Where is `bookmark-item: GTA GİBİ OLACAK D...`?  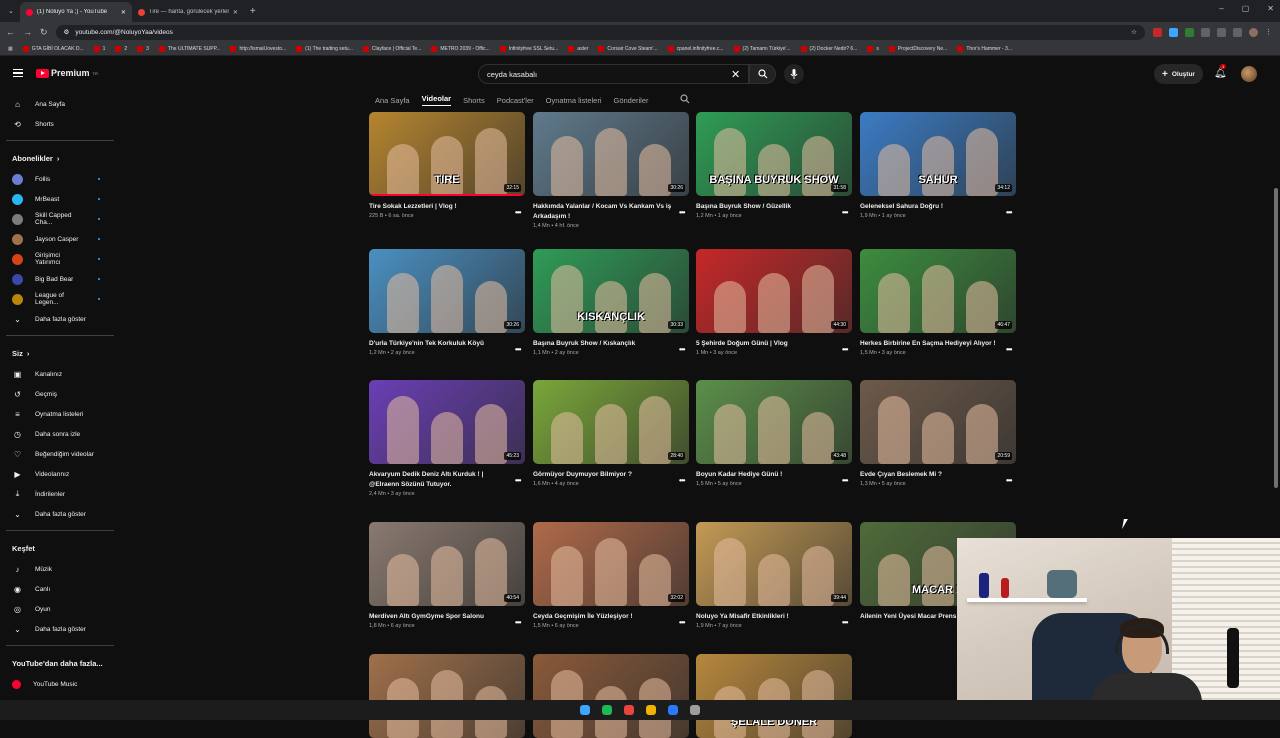 bookmark-item: GTA GİBİ OLACAK D... is located at coordinates (53, 48).